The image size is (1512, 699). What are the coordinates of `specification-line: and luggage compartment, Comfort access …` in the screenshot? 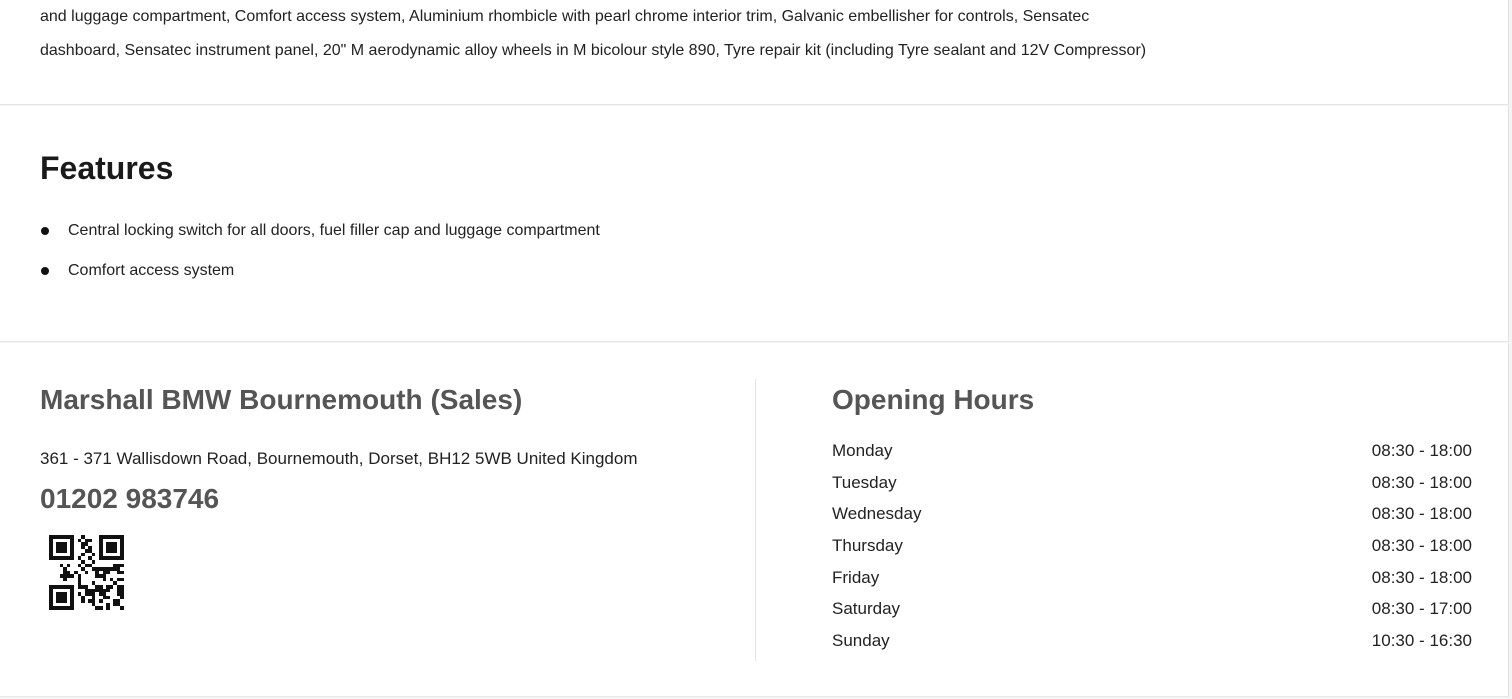 It's located at (565, 16).